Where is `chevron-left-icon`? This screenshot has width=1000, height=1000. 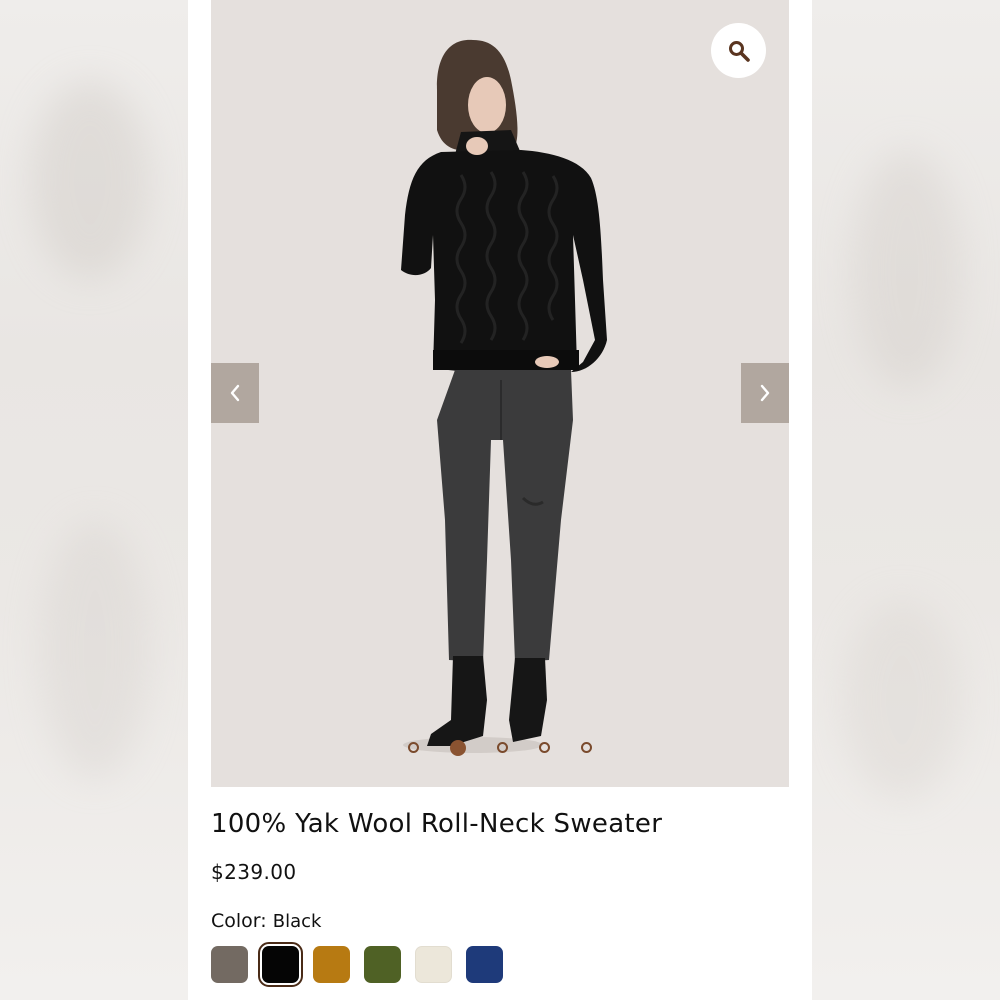 chevron-left-icon is located at coordinates (235, 393).